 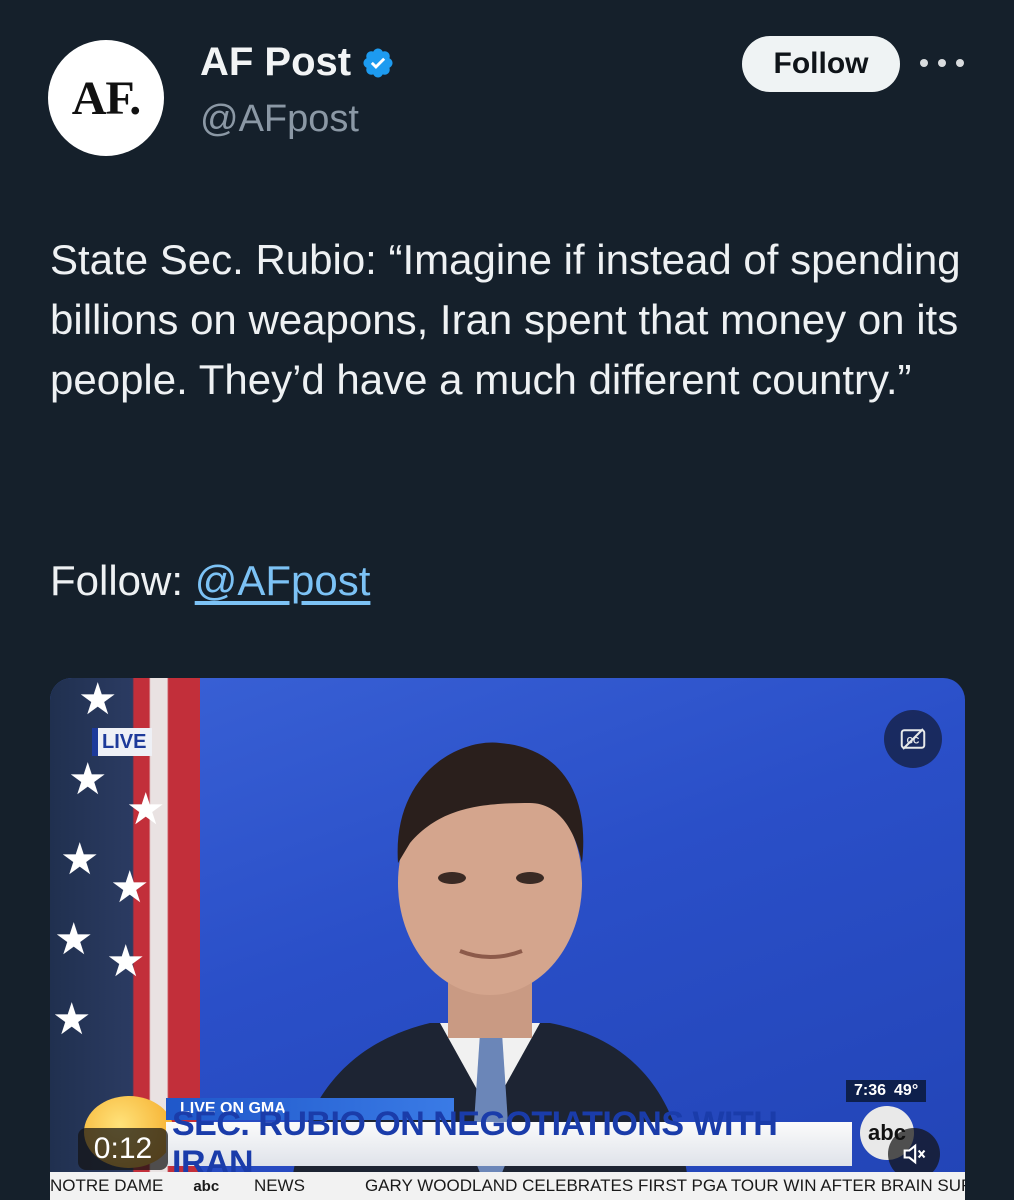 What do you see at coordinates (870, 1090) in the screenshot?
I see `clock-time: 7:36` at bounding box center [870, 1090].